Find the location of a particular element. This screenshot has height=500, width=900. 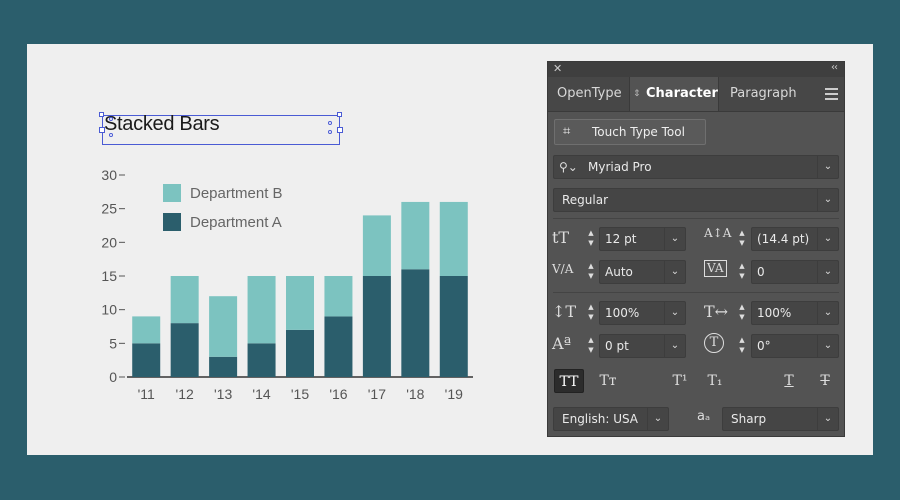

tab-divider is located at coordinates (718, 94).